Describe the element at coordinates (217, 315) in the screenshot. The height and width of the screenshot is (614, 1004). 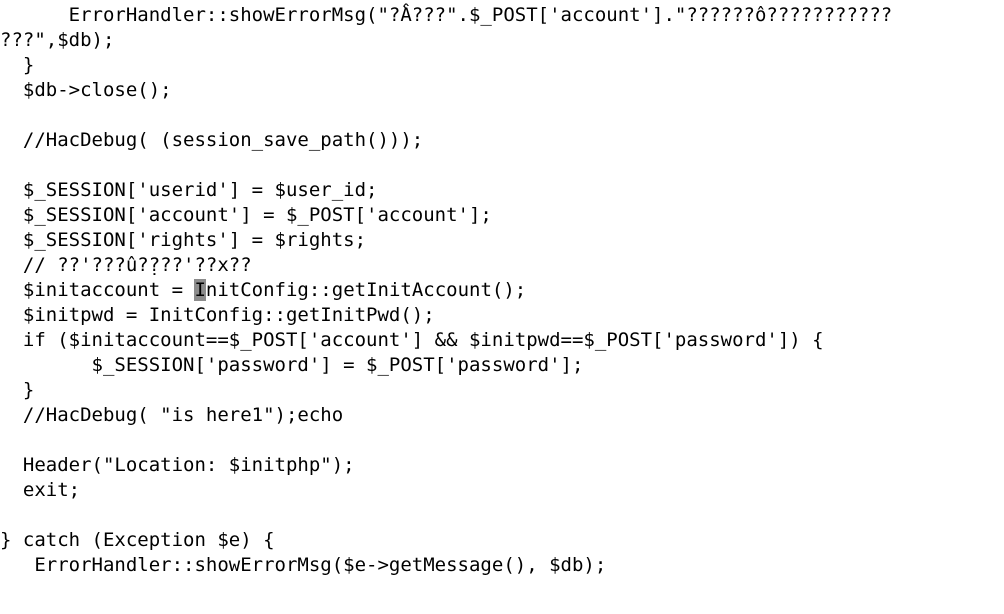
I see `code-line-13: $initpwd = InitConfig::getInitPwd();` at that location.